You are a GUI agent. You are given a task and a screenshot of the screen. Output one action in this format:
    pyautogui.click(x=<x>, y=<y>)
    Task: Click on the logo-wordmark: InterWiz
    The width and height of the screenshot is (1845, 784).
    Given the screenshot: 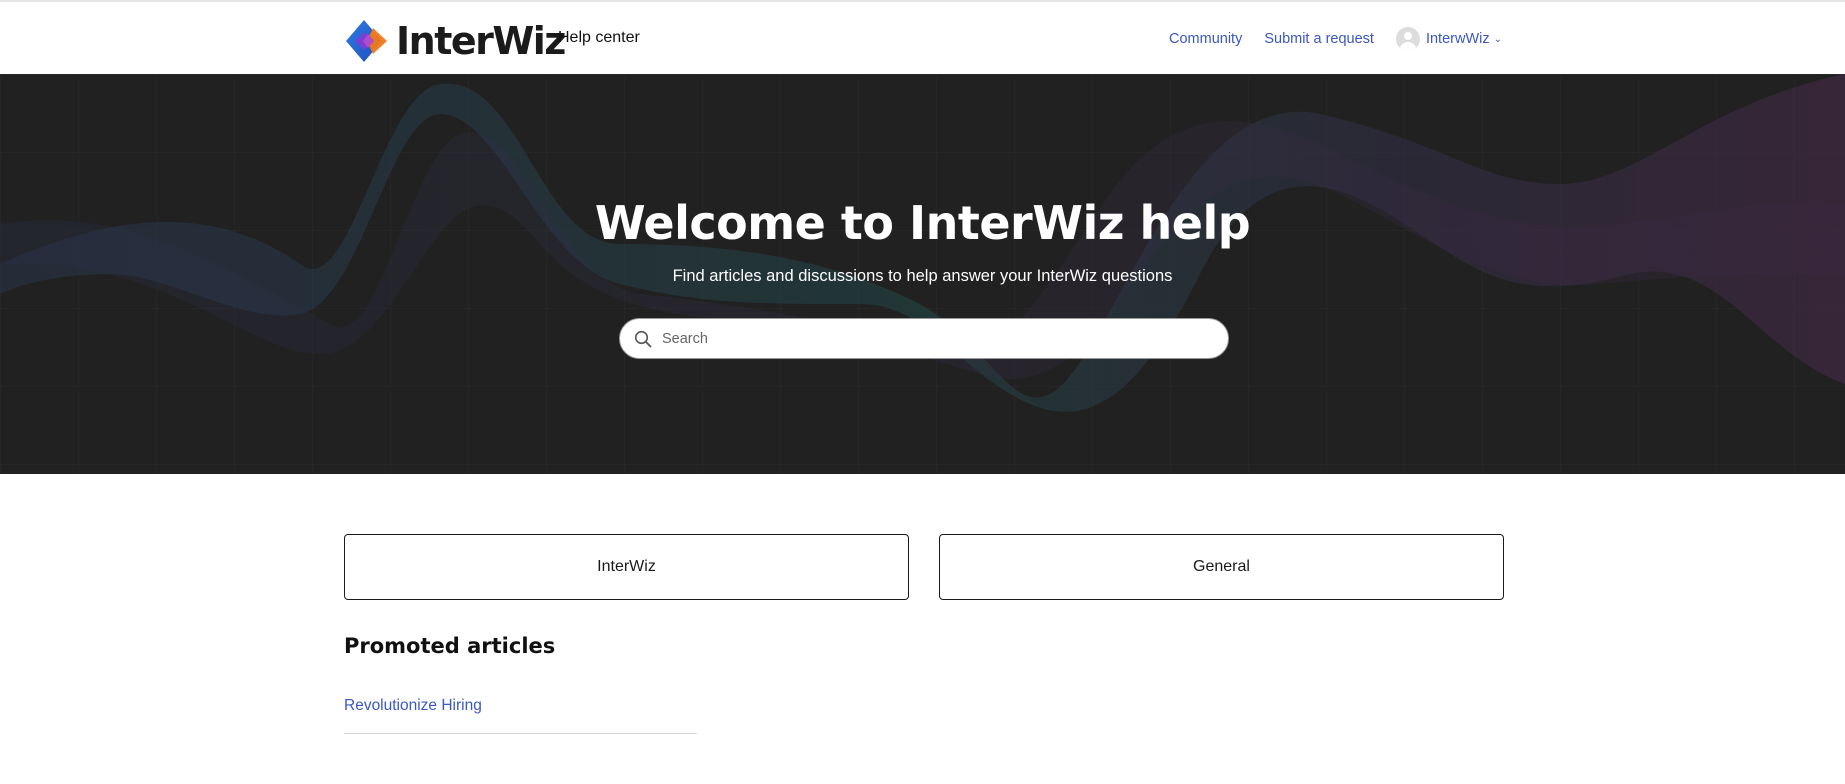 What is the action you would take?
    pyautogui.click(x=481, y=41)
    